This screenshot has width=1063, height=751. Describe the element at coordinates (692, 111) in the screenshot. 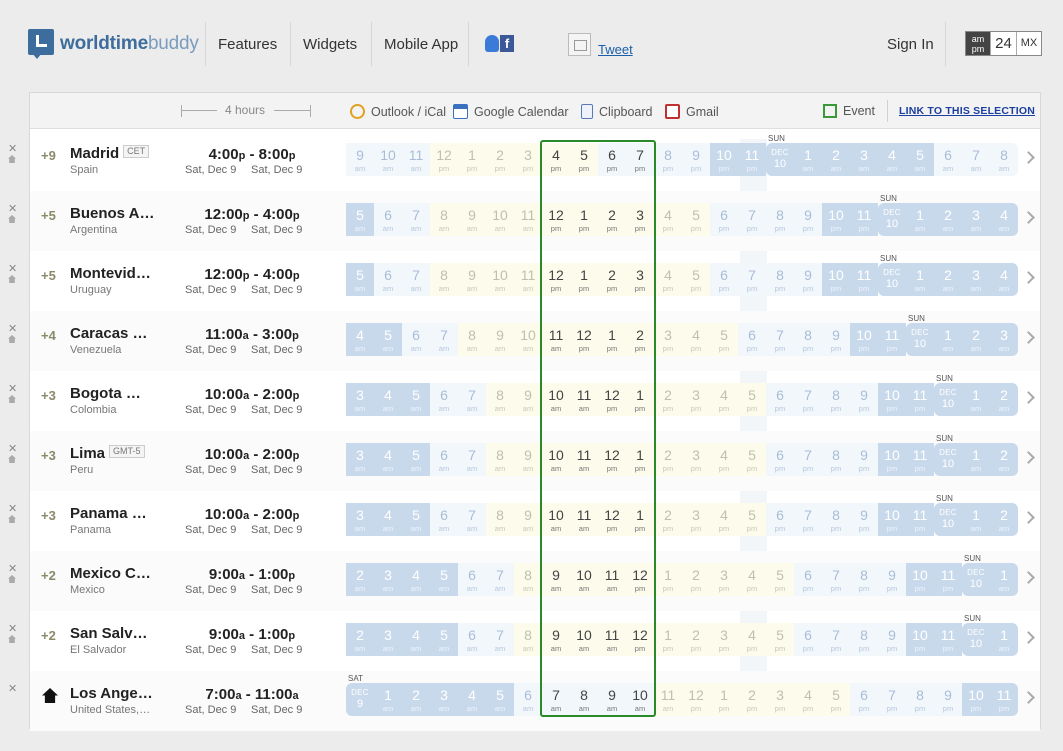

I see `tool-gmail: Gmail` at that location.